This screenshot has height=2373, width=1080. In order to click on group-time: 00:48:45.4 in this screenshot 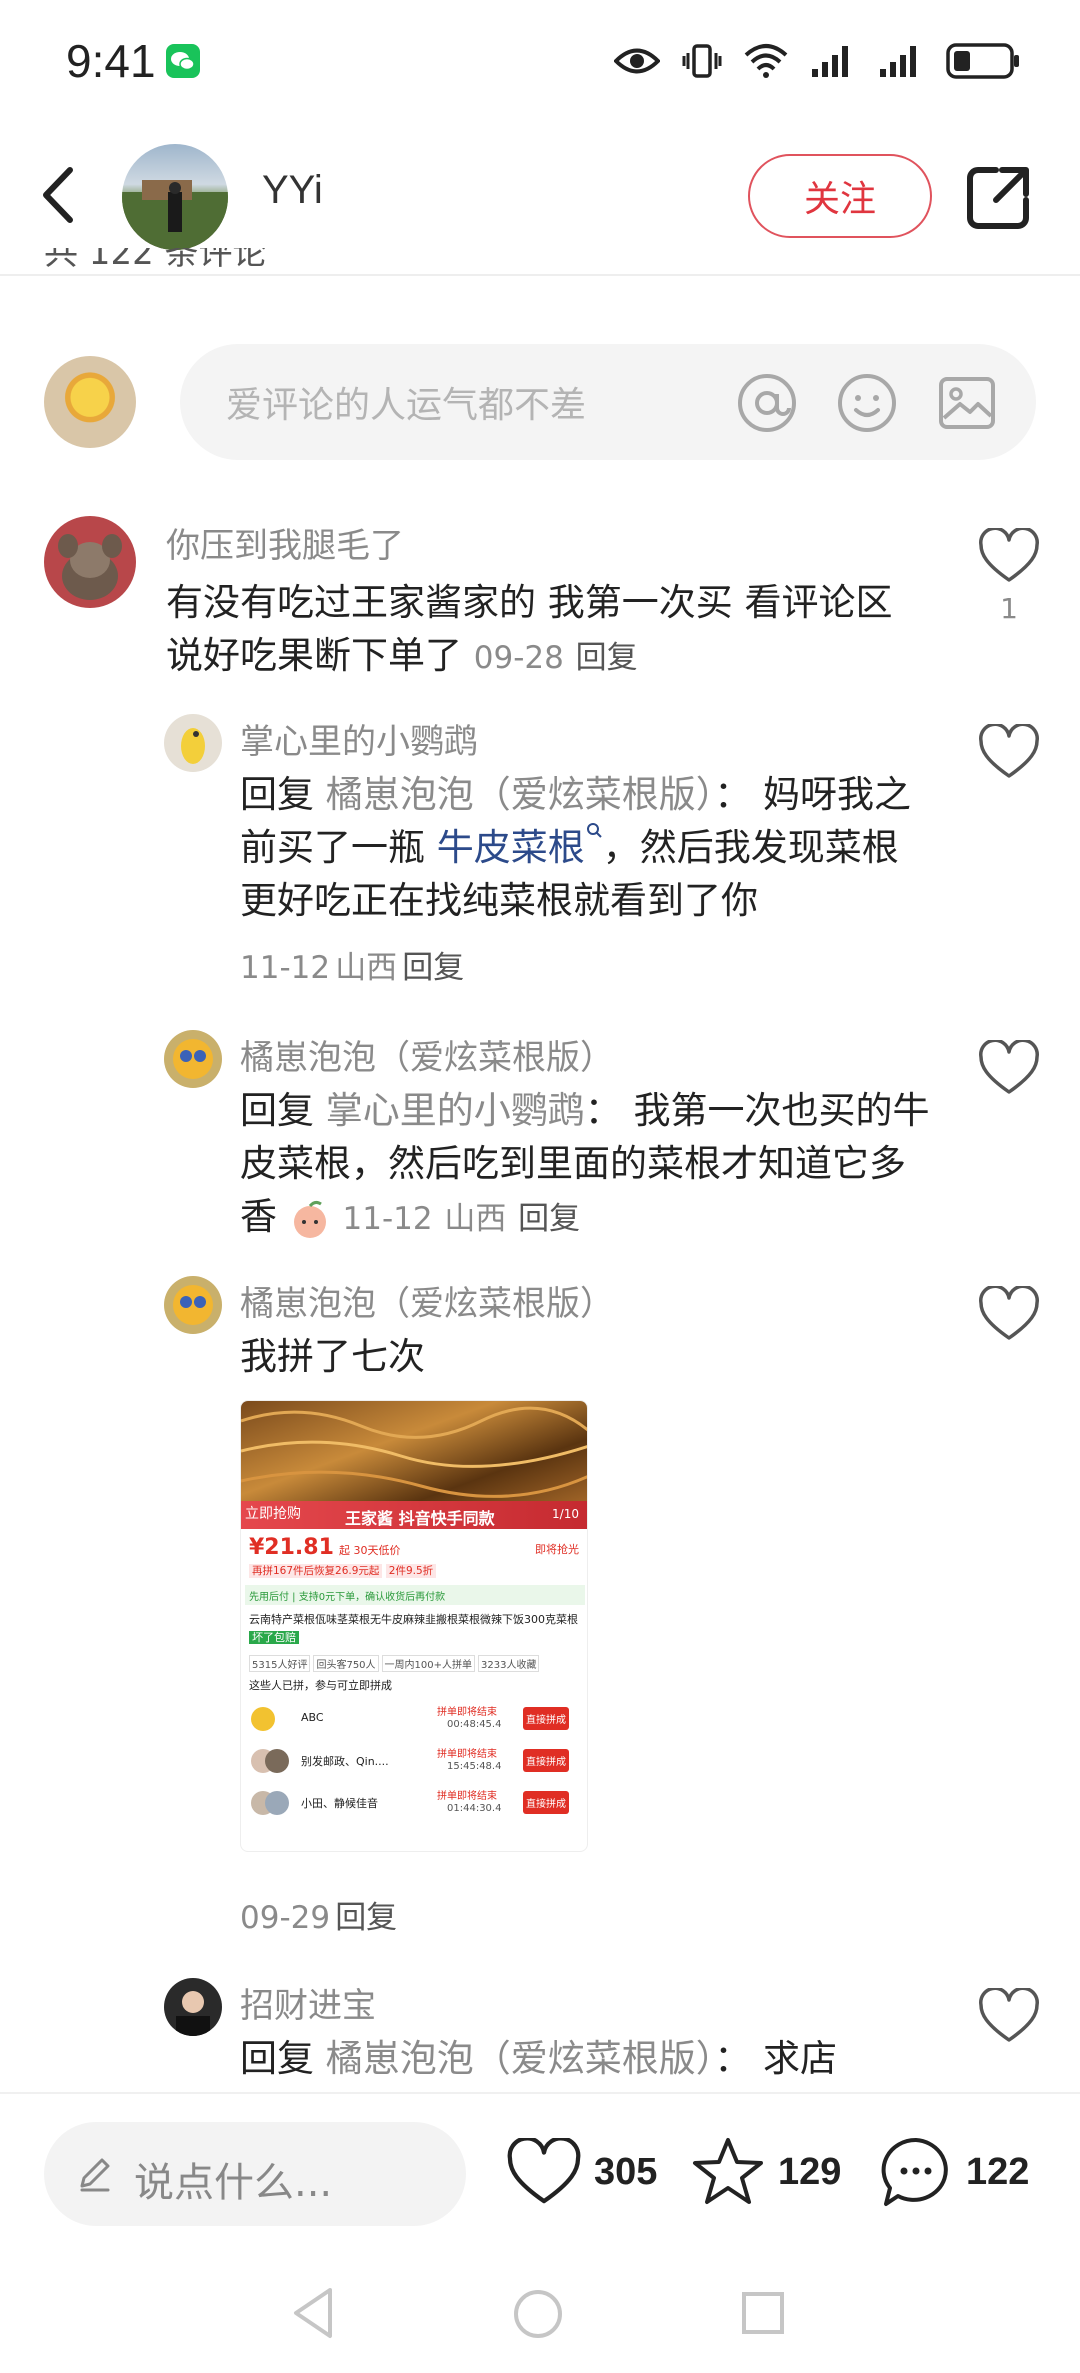, I will do `click(474, 1724)`.